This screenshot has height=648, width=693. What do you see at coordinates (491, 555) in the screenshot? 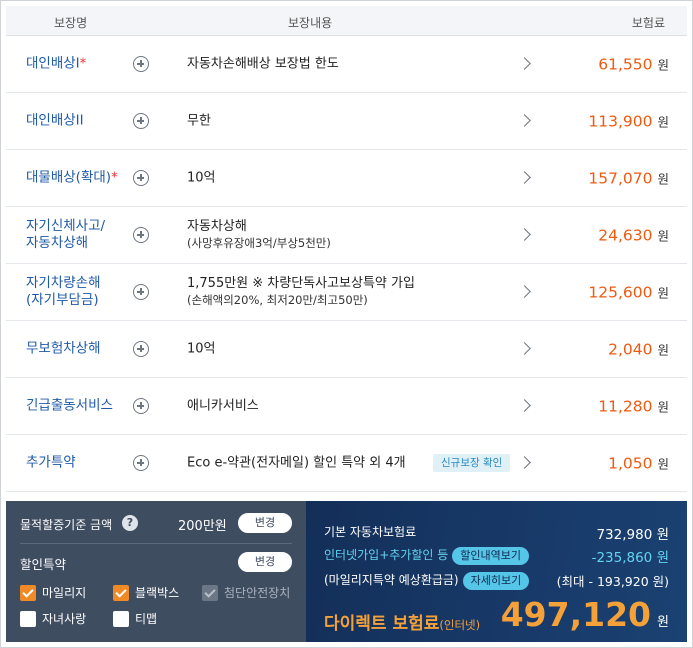
I see `discount-detail-button: 할인내역보기` at bounding box center [491, 555].